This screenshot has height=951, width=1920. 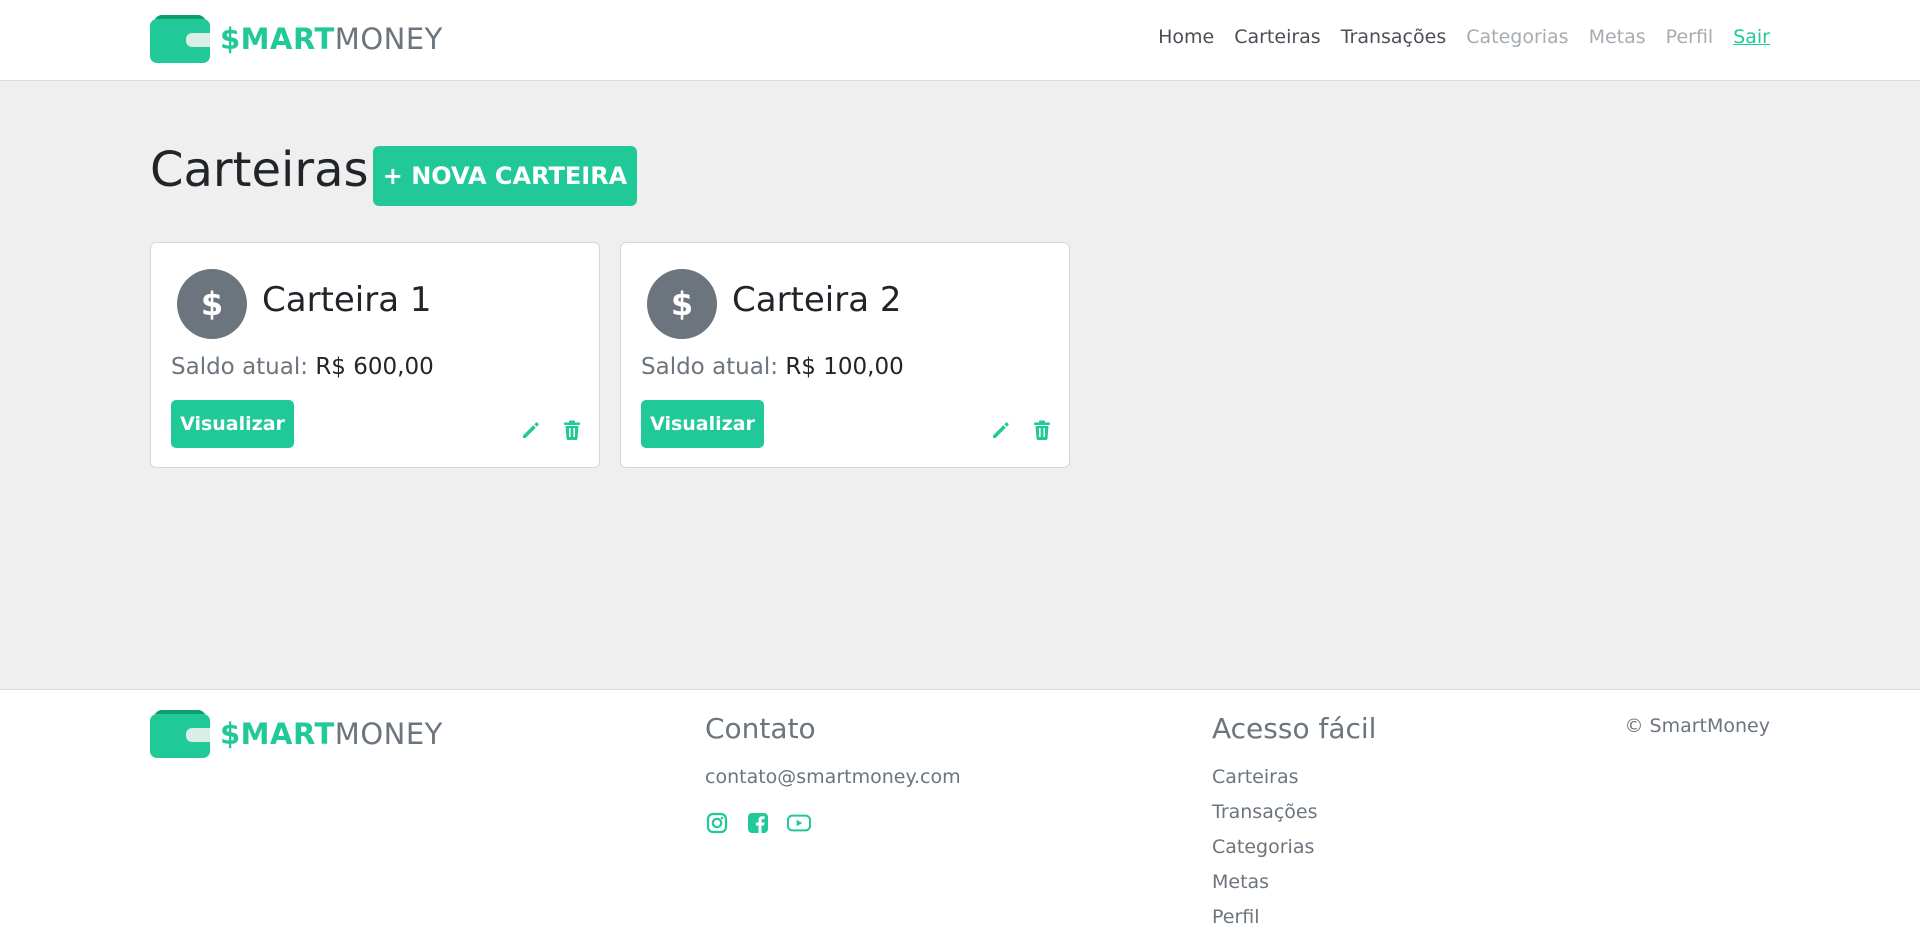 I want to click on quick-link-metas: Metas, so click(x=1265, y=888).